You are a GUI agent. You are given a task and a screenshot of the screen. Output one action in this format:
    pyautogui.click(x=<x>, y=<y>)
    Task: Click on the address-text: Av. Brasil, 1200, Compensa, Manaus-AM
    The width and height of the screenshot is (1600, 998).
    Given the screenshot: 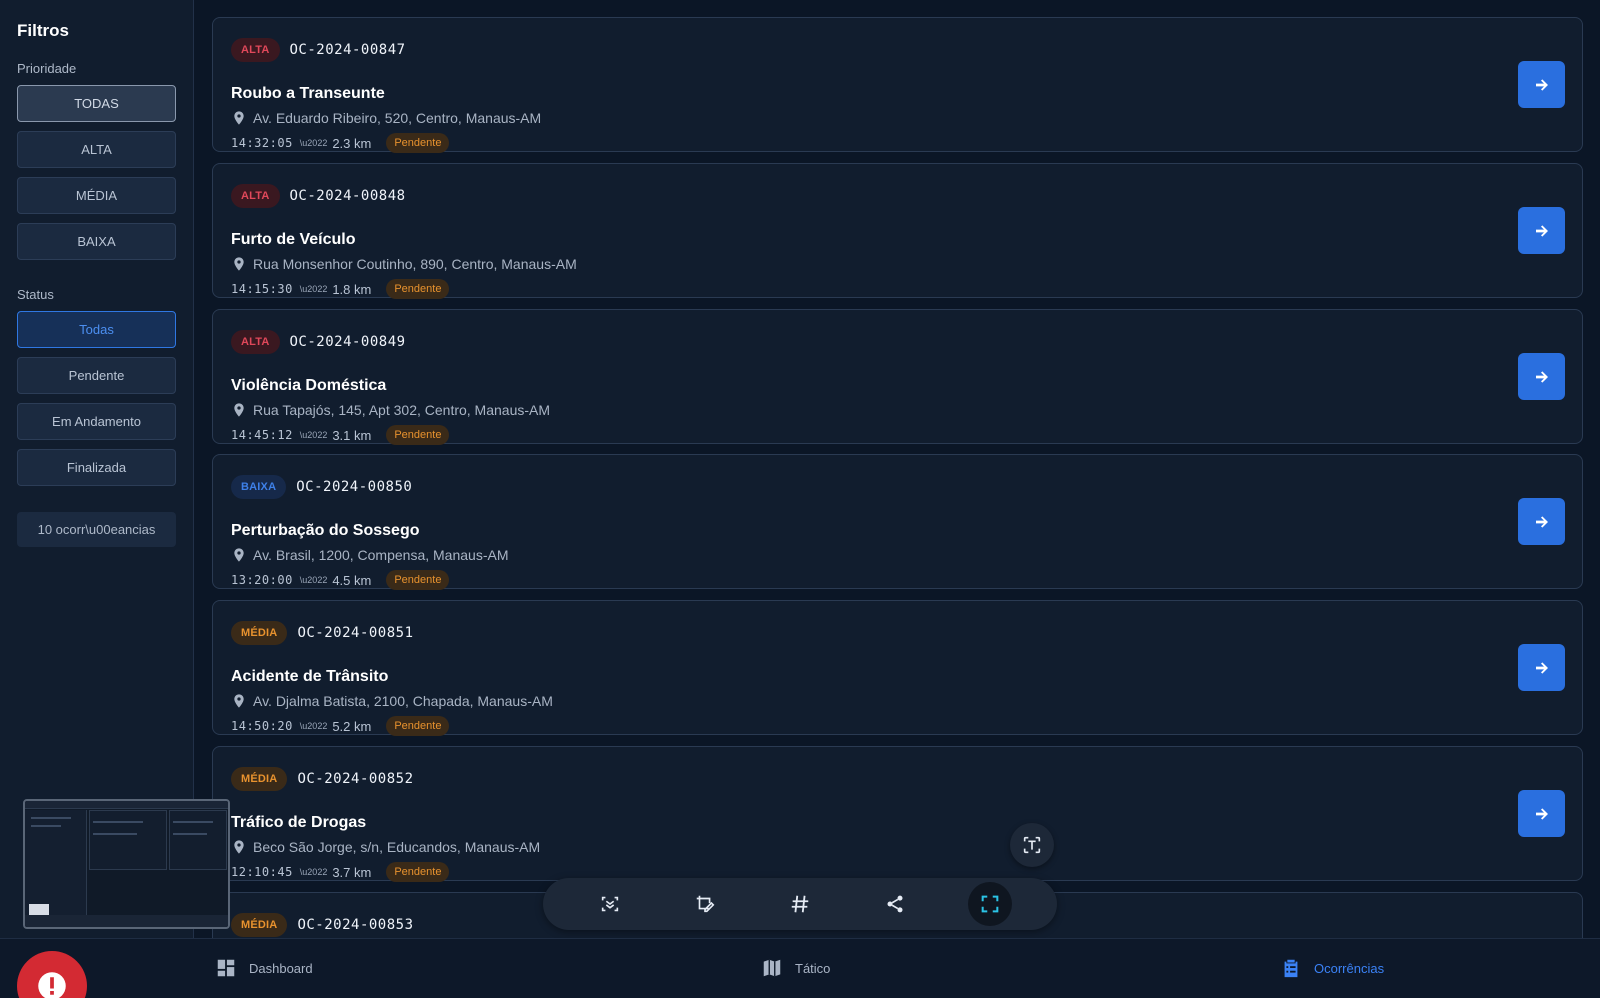 What is the action you would take?
    pyautogui.click(x=381, y=555)
    